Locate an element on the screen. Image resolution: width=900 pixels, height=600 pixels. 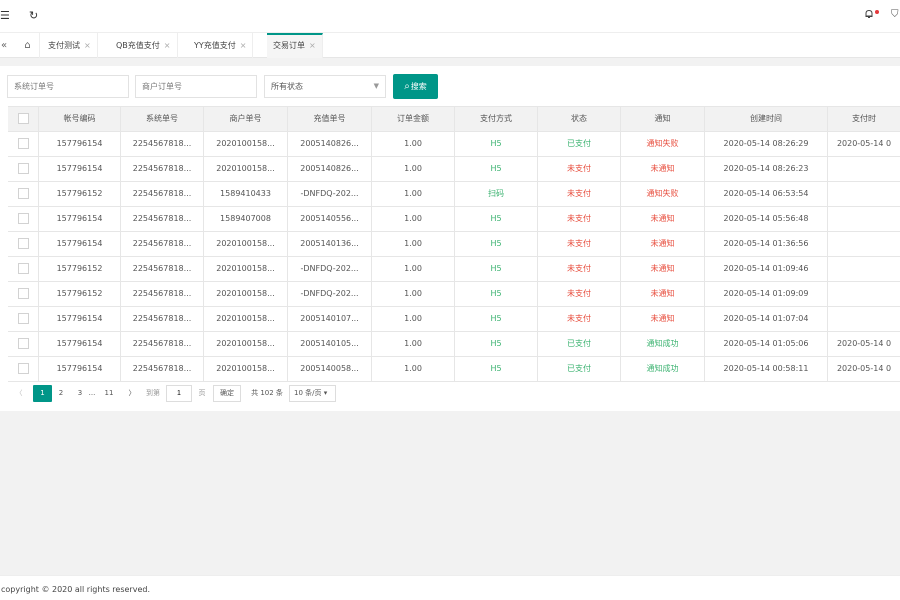
header-payment-method: 支付方式 is located at coordinates (496, 119).